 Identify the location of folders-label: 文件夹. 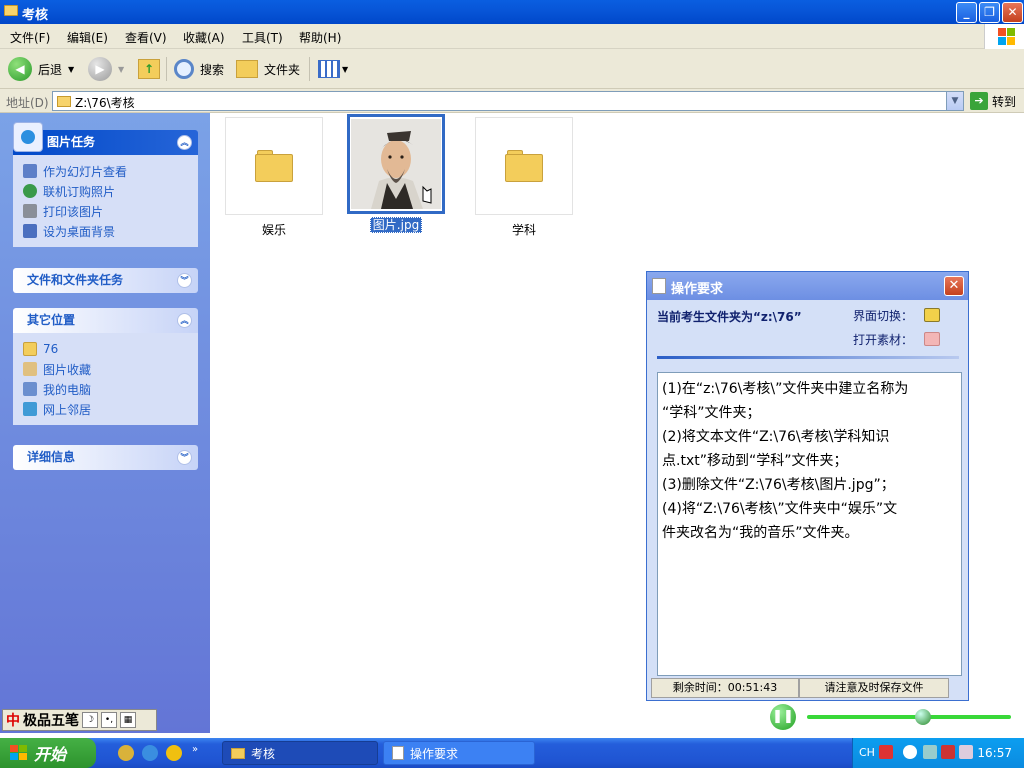
(282, 69).